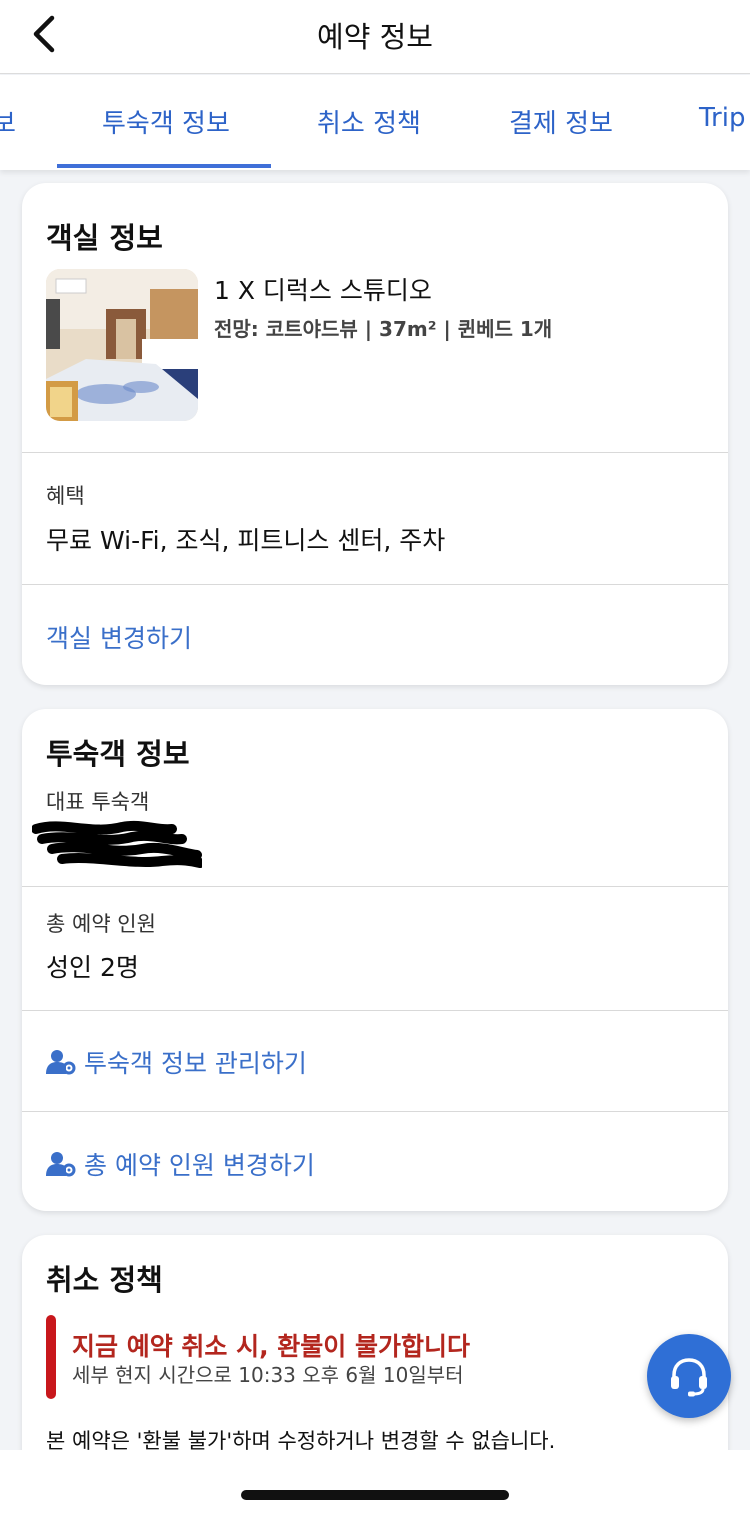 This screenshot has height=1515, width=750. Describe the element at coordinates (375, 1482) in the screenshot. I see `bottom-safe-area` at that location.